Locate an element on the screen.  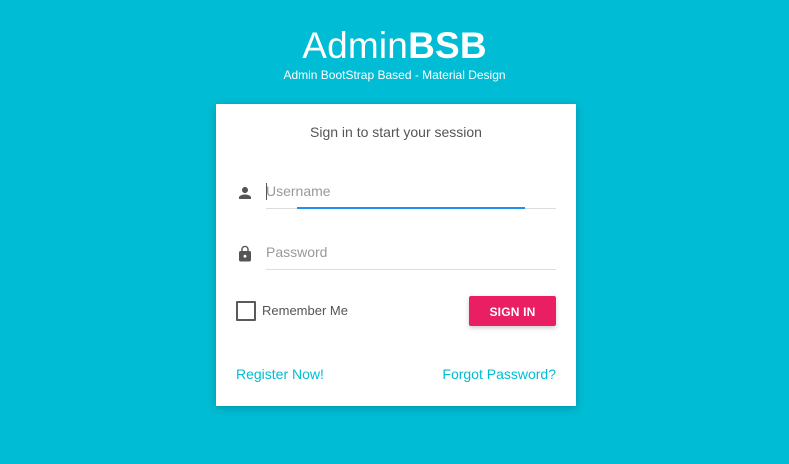
lock-icon is located at coordinates (245, 254).